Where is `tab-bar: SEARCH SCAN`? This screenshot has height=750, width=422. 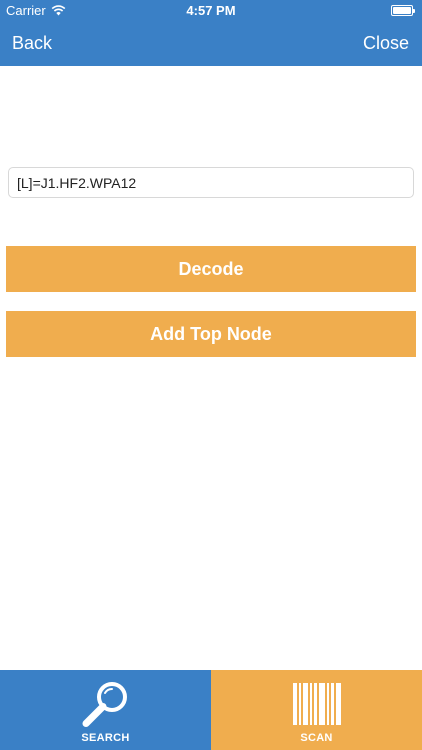 tab-bar: SEARCH SCAN is located at coordinates (211, 710).